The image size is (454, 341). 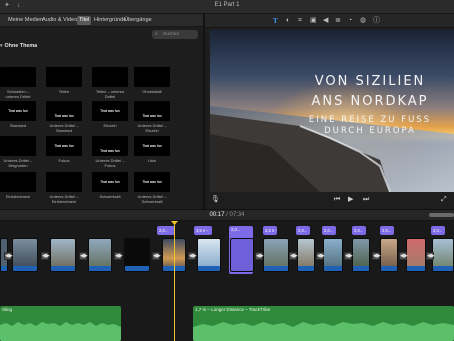 What do you see at coordinates (138, 20) in the screenshot?
I see `tab-uebergaenge: Übergänge` at bounding box center [138, 20].